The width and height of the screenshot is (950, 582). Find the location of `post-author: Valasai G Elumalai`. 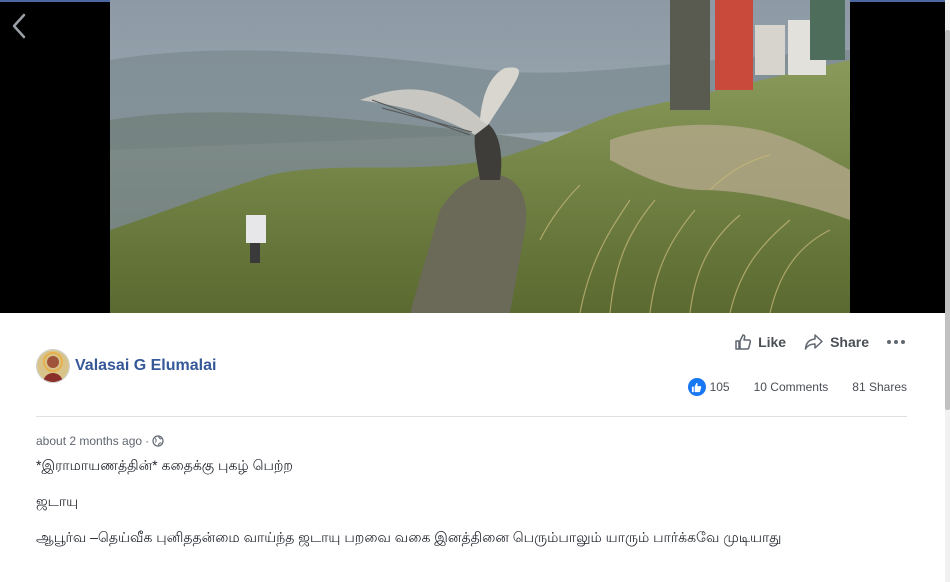

post-author: Valasai G Elumalai is located at coordinates (126, 366).